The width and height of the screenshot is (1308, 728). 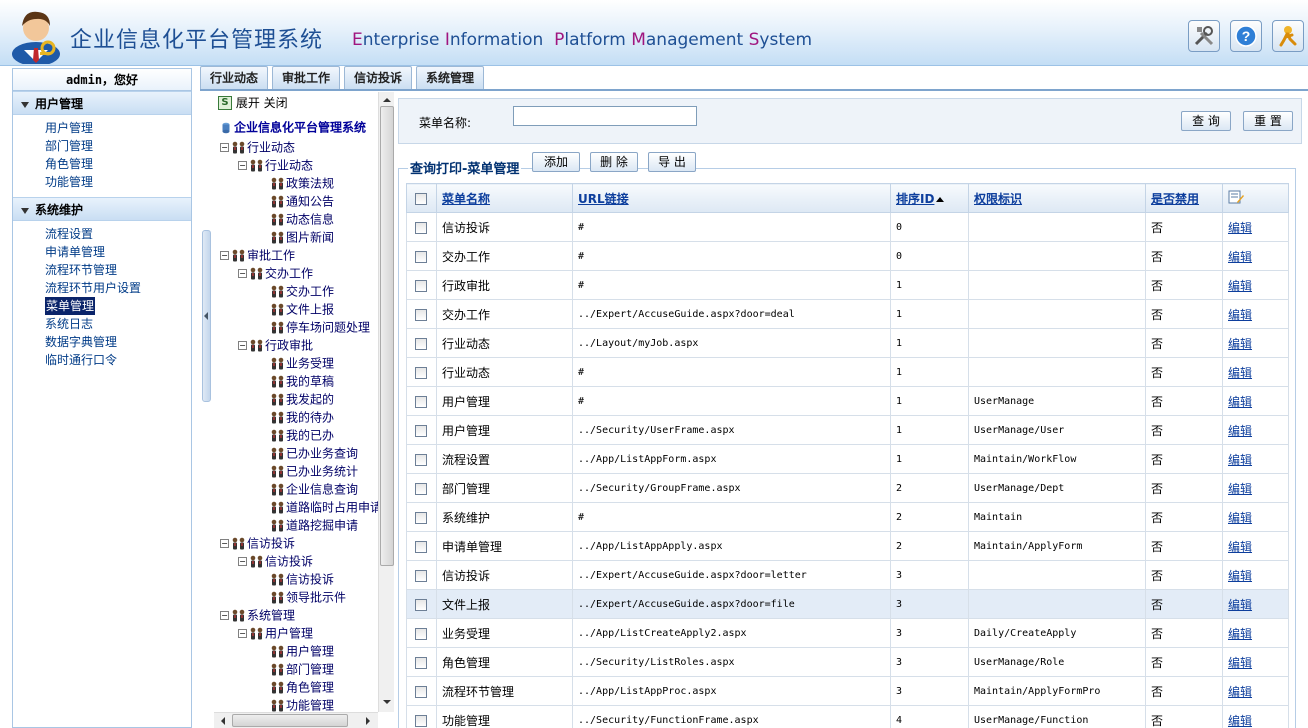 I want to click on sort-url-link: URL链接, so click(x=603, y=199).